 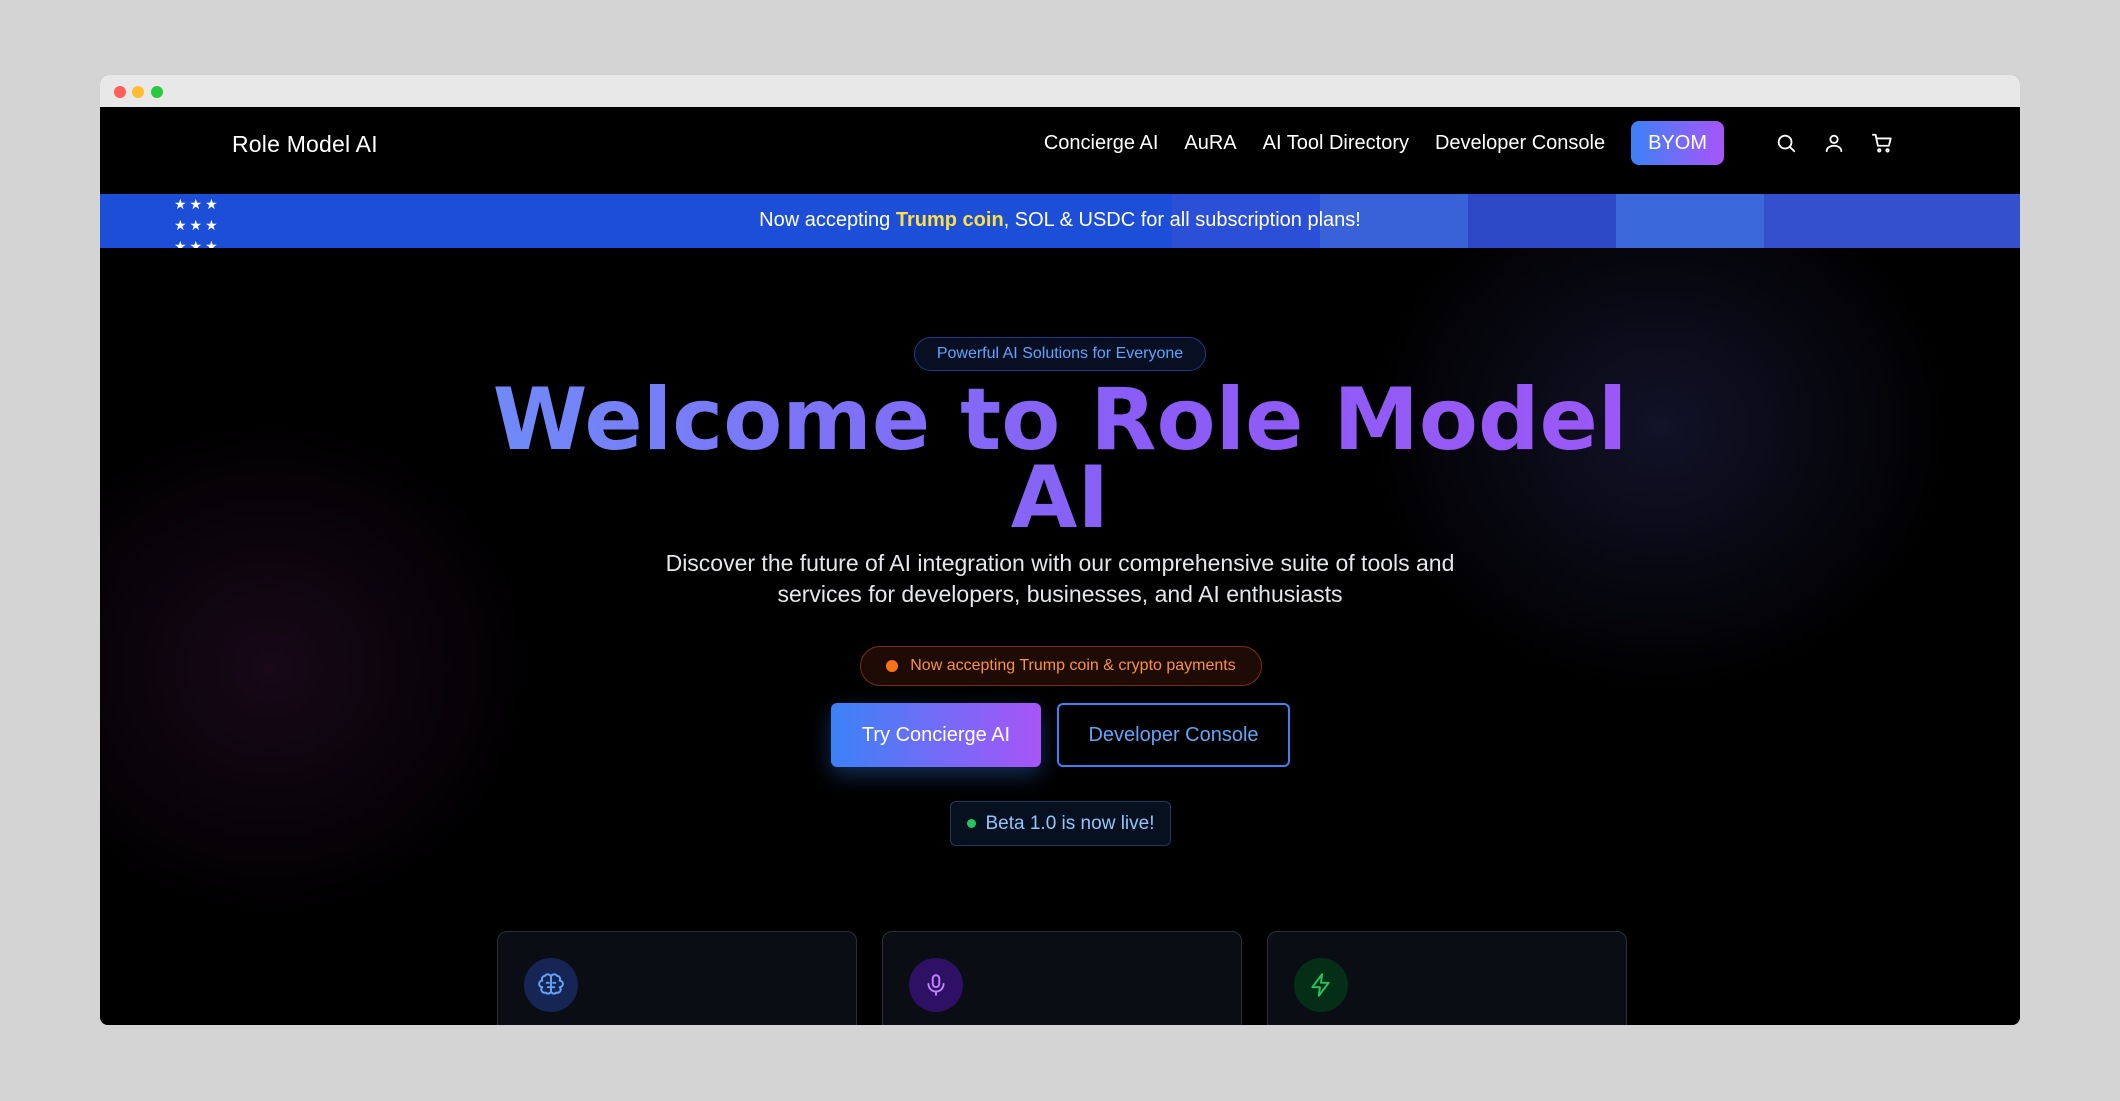 What do you see at coordinates (1060, 459) in the screenshot?
I see `hero-title: Welcome to Role Model AI` at bounding box center [1060, 459].